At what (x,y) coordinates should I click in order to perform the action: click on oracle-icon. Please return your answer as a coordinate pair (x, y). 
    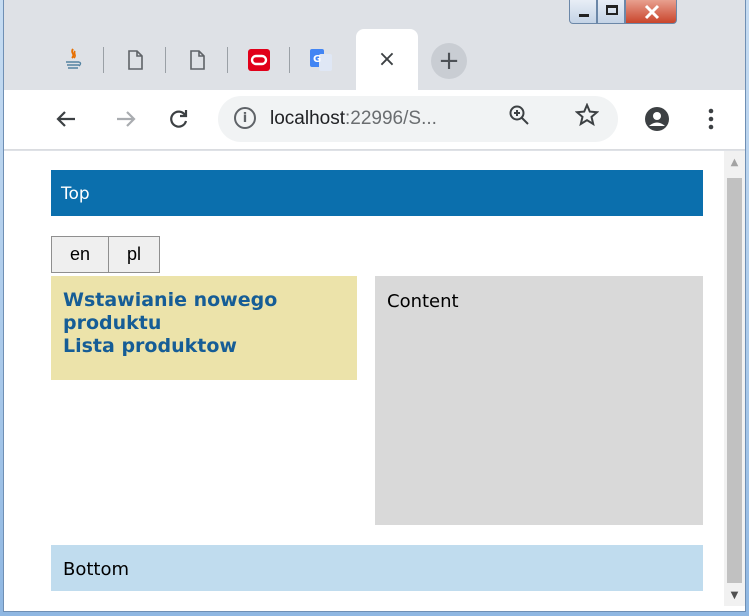
    Looking at the image, I should click on (259, 59).